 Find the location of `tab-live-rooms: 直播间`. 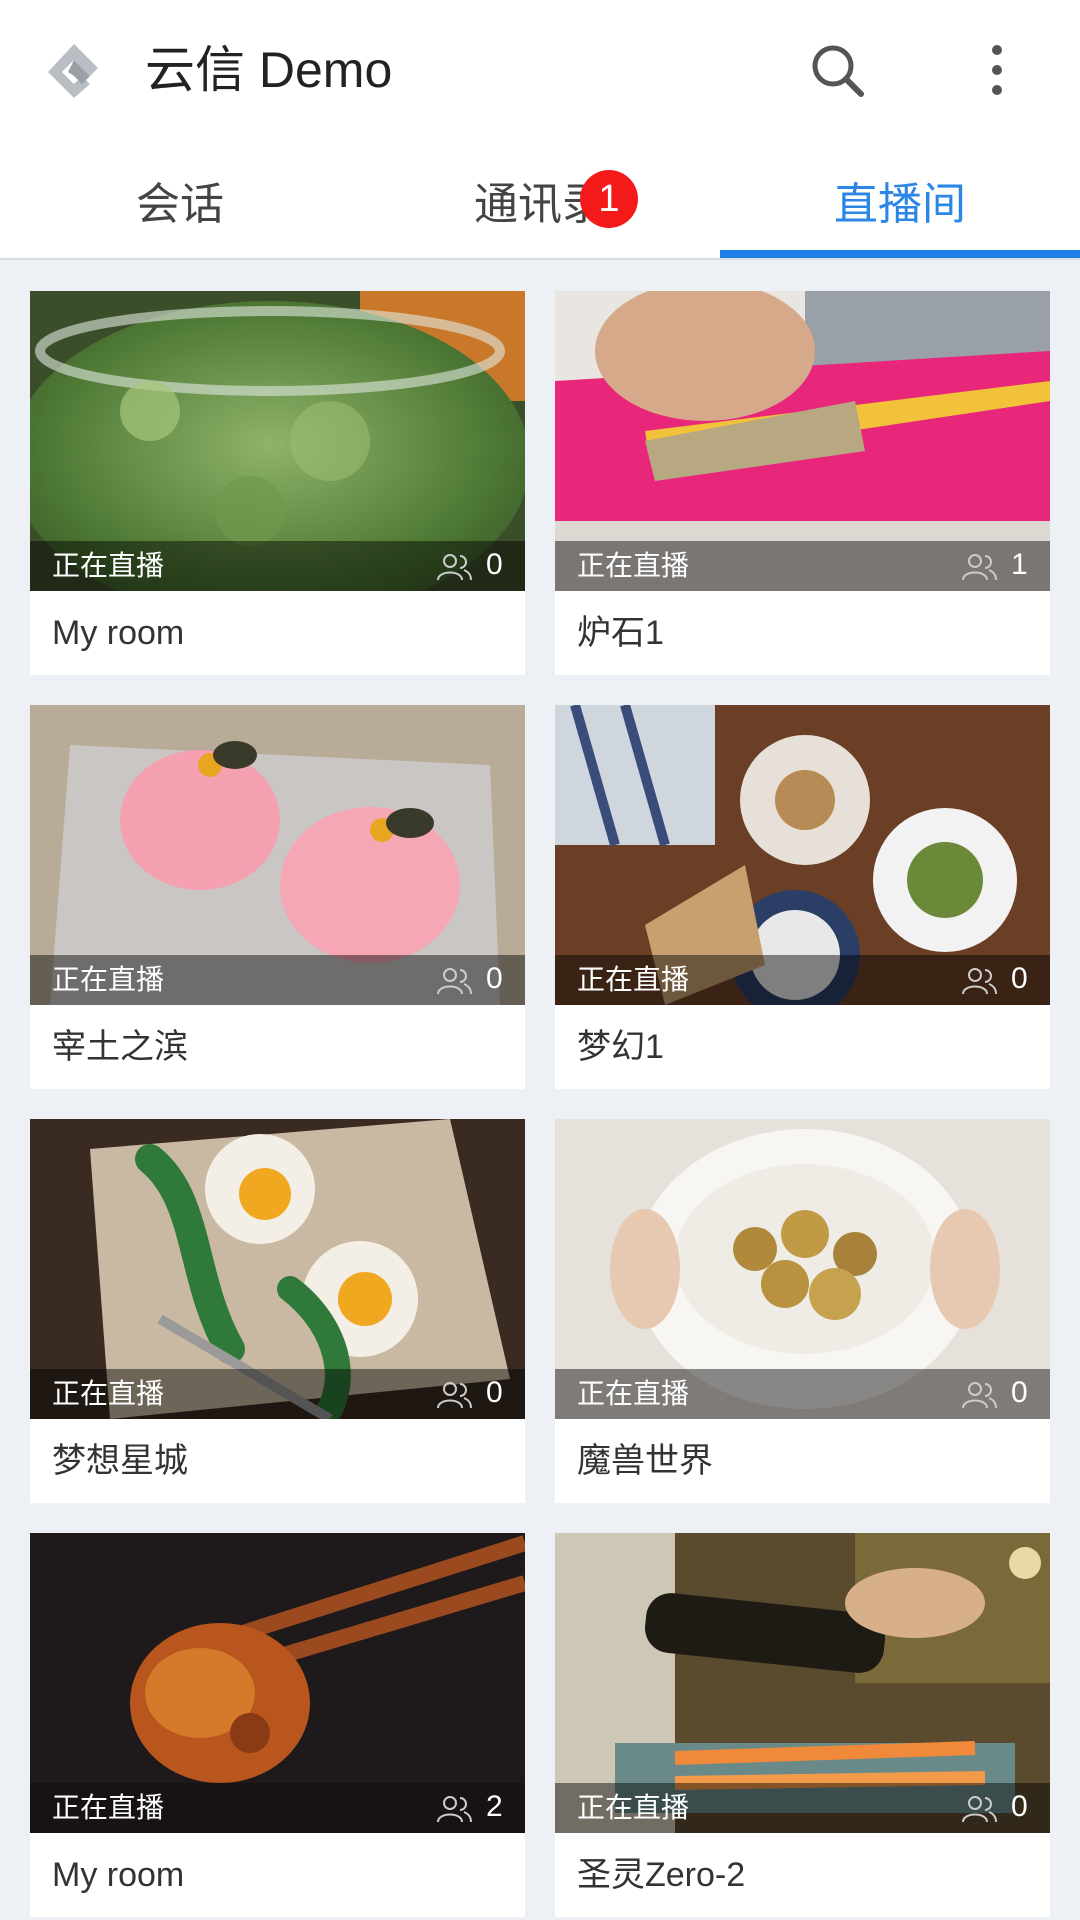

tab-live-rooms: 直播间 is located at coordinates (900, 200).